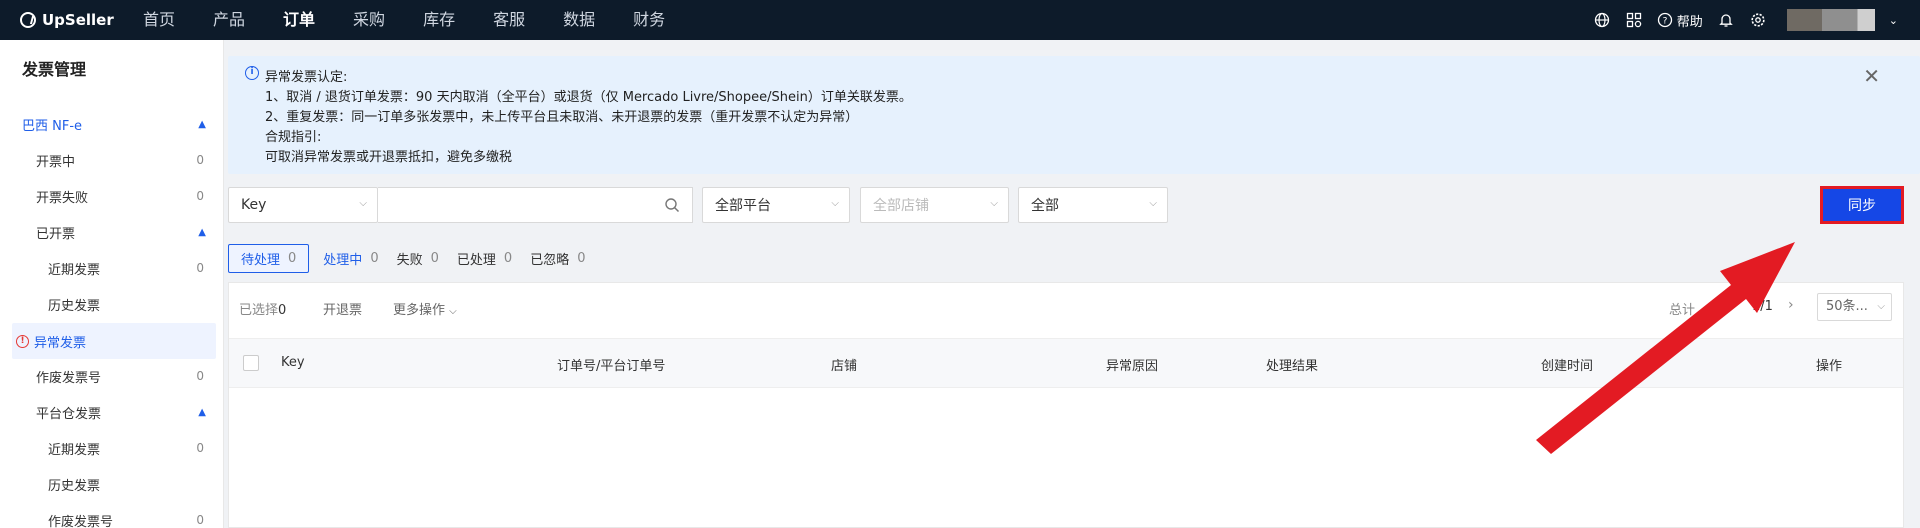  I want to click on page-size-select: 50条... ⌵, so click(1854, 307).